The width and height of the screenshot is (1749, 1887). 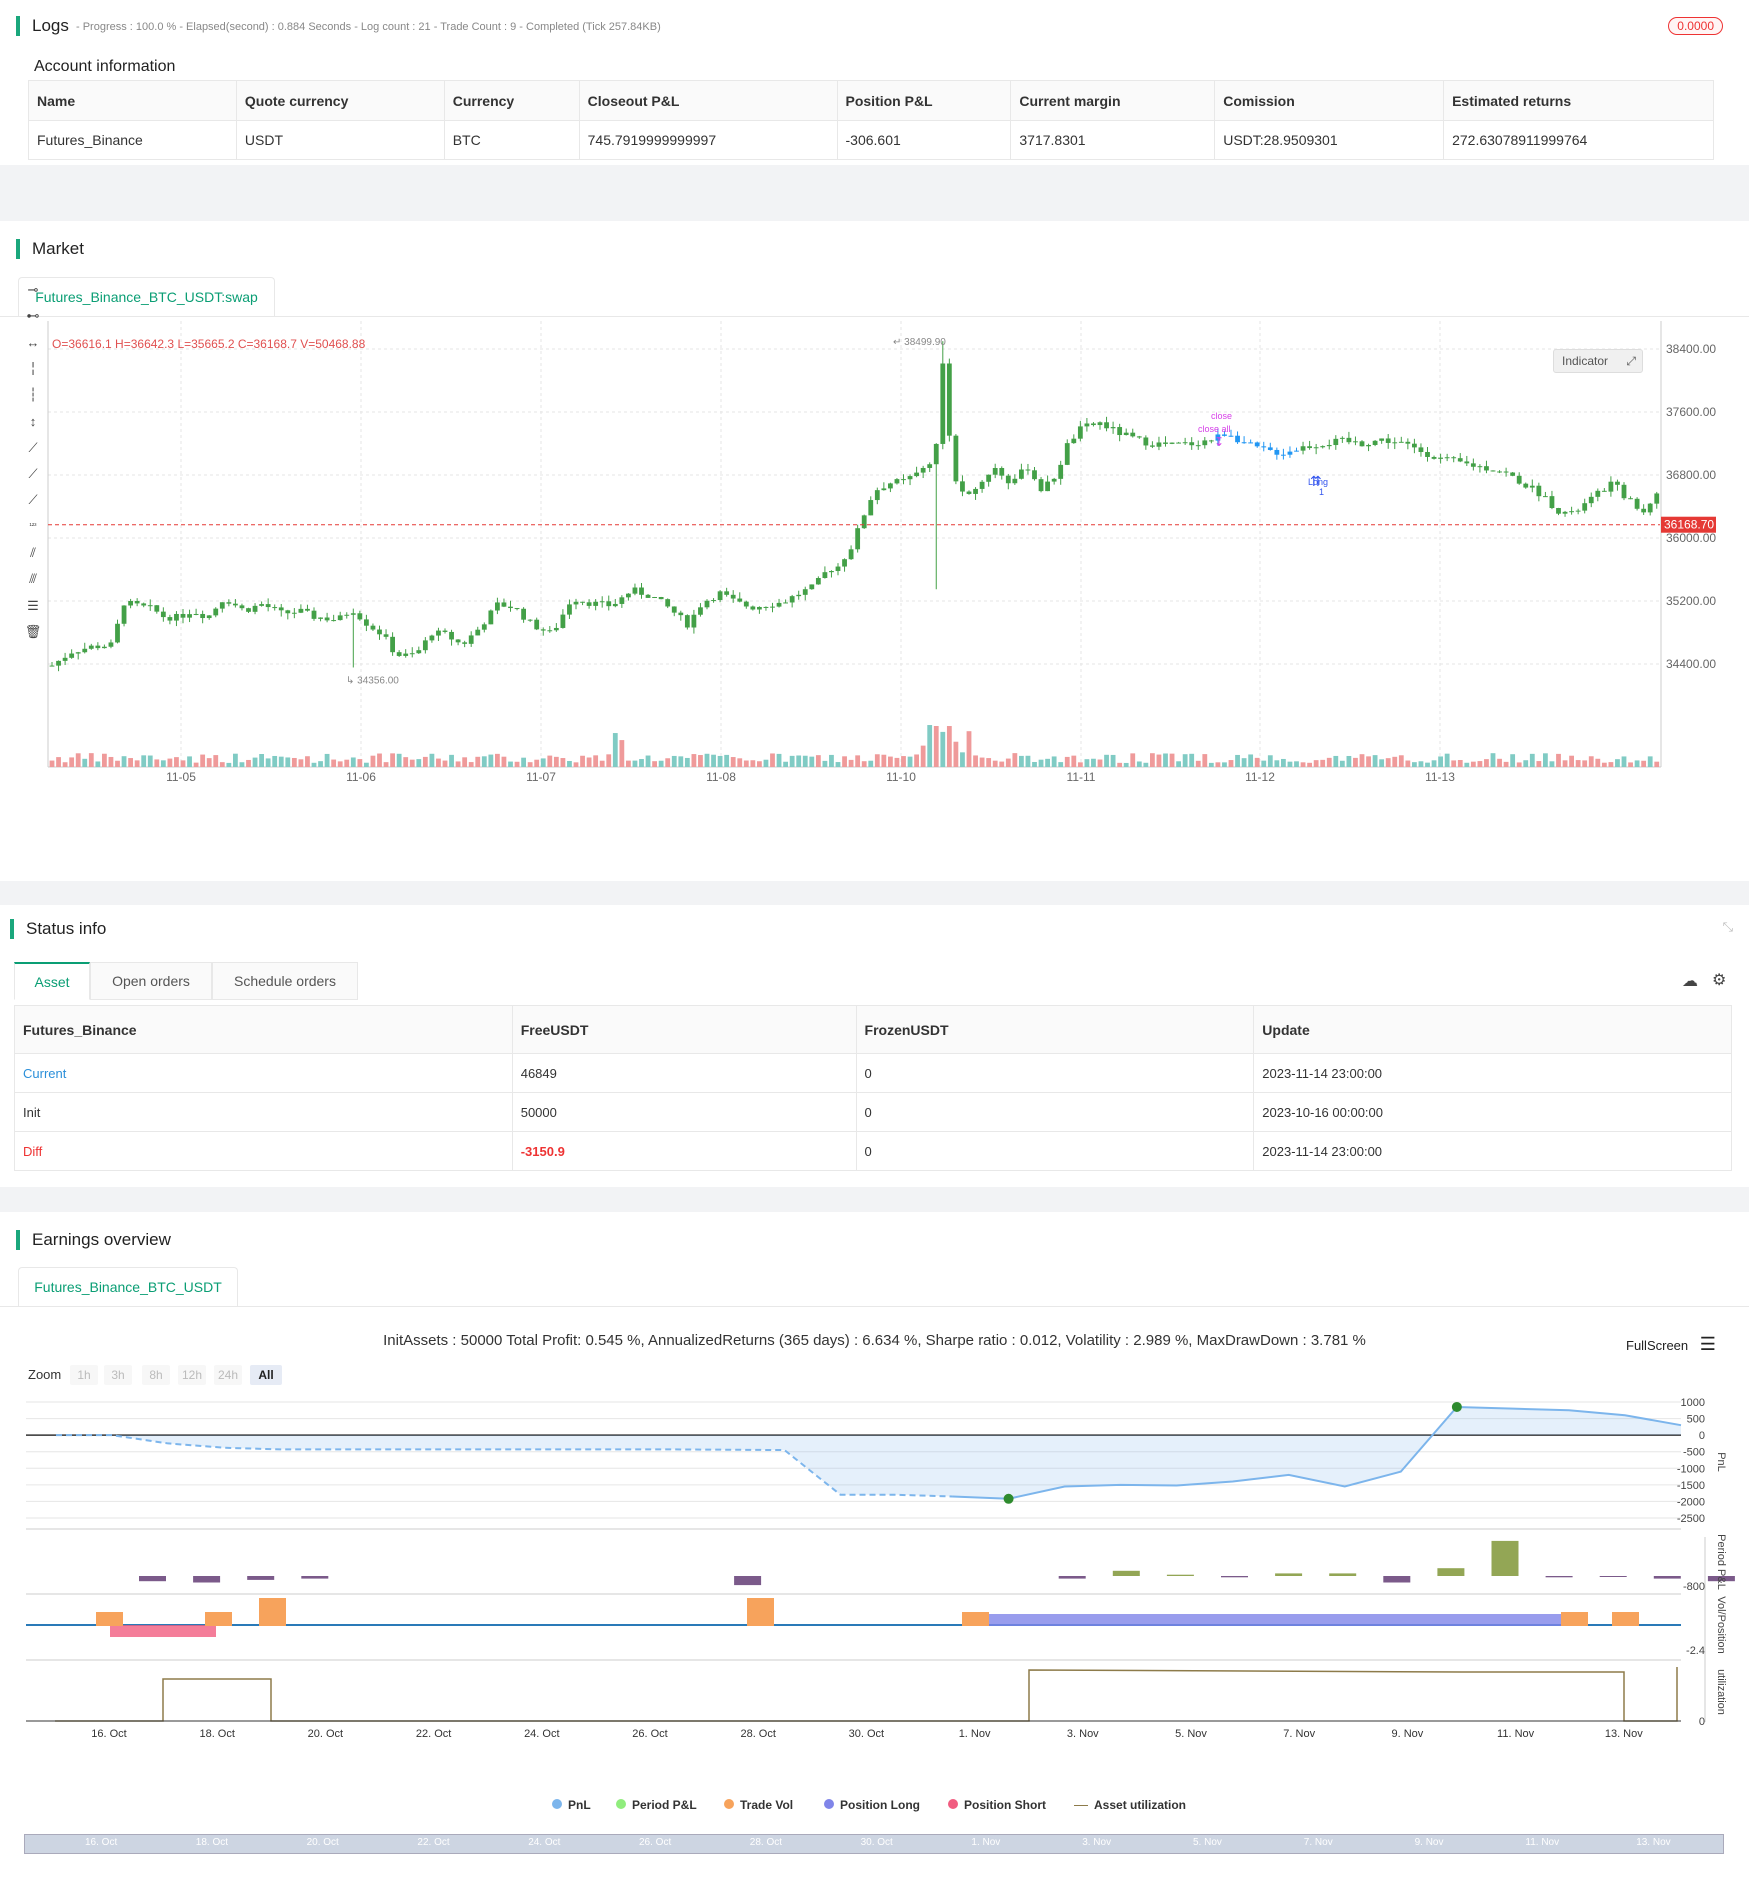 I want to click on account-header-cell: Name, so click(x=132, y=100).